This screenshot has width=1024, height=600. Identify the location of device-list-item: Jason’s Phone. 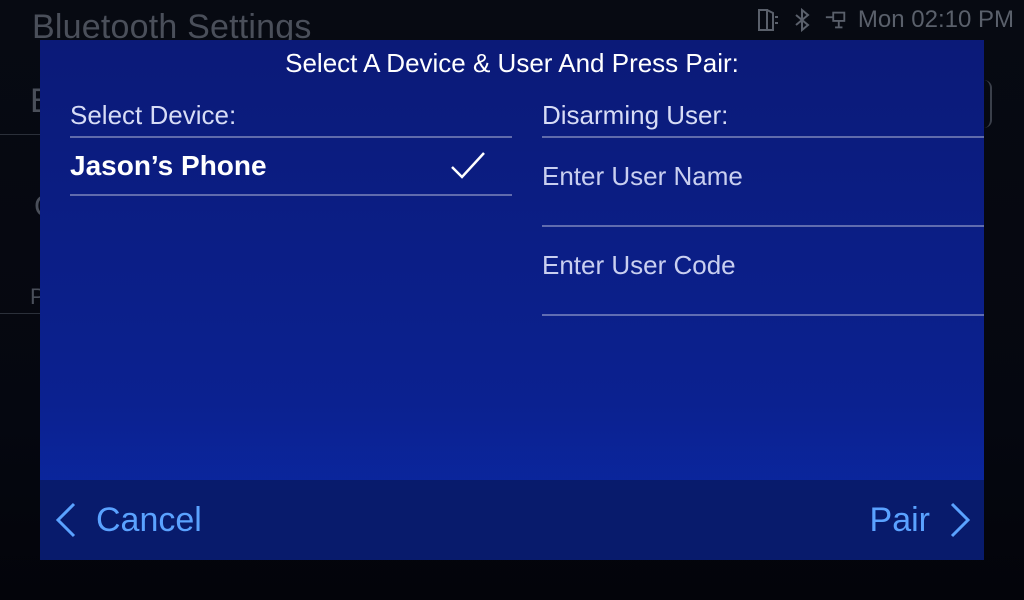
(291, 166).